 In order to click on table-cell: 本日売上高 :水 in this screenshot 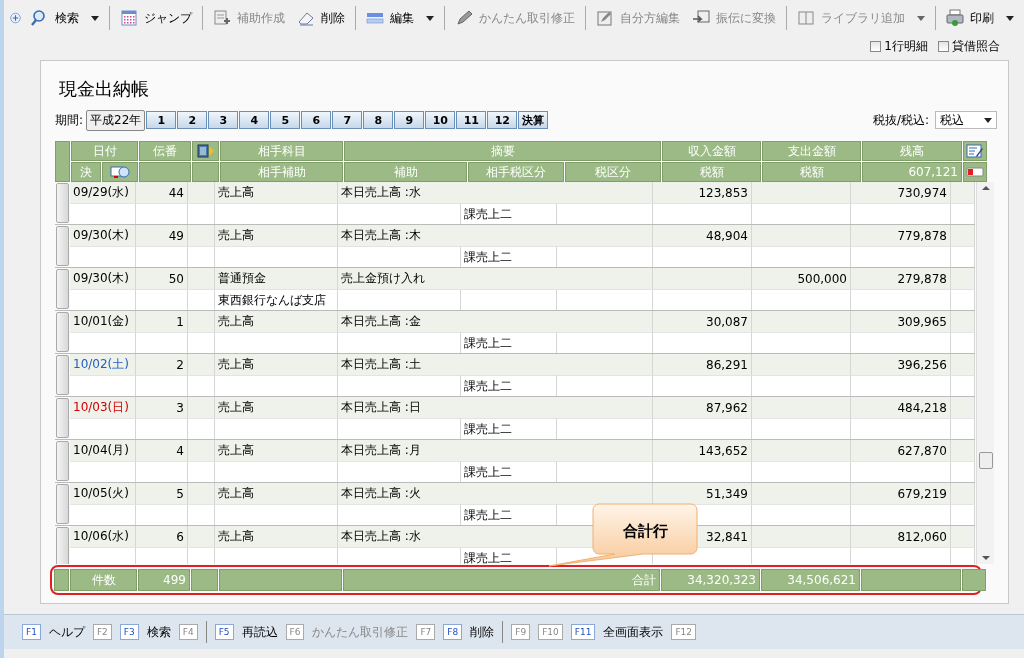, I will do `click(495, 192)`.